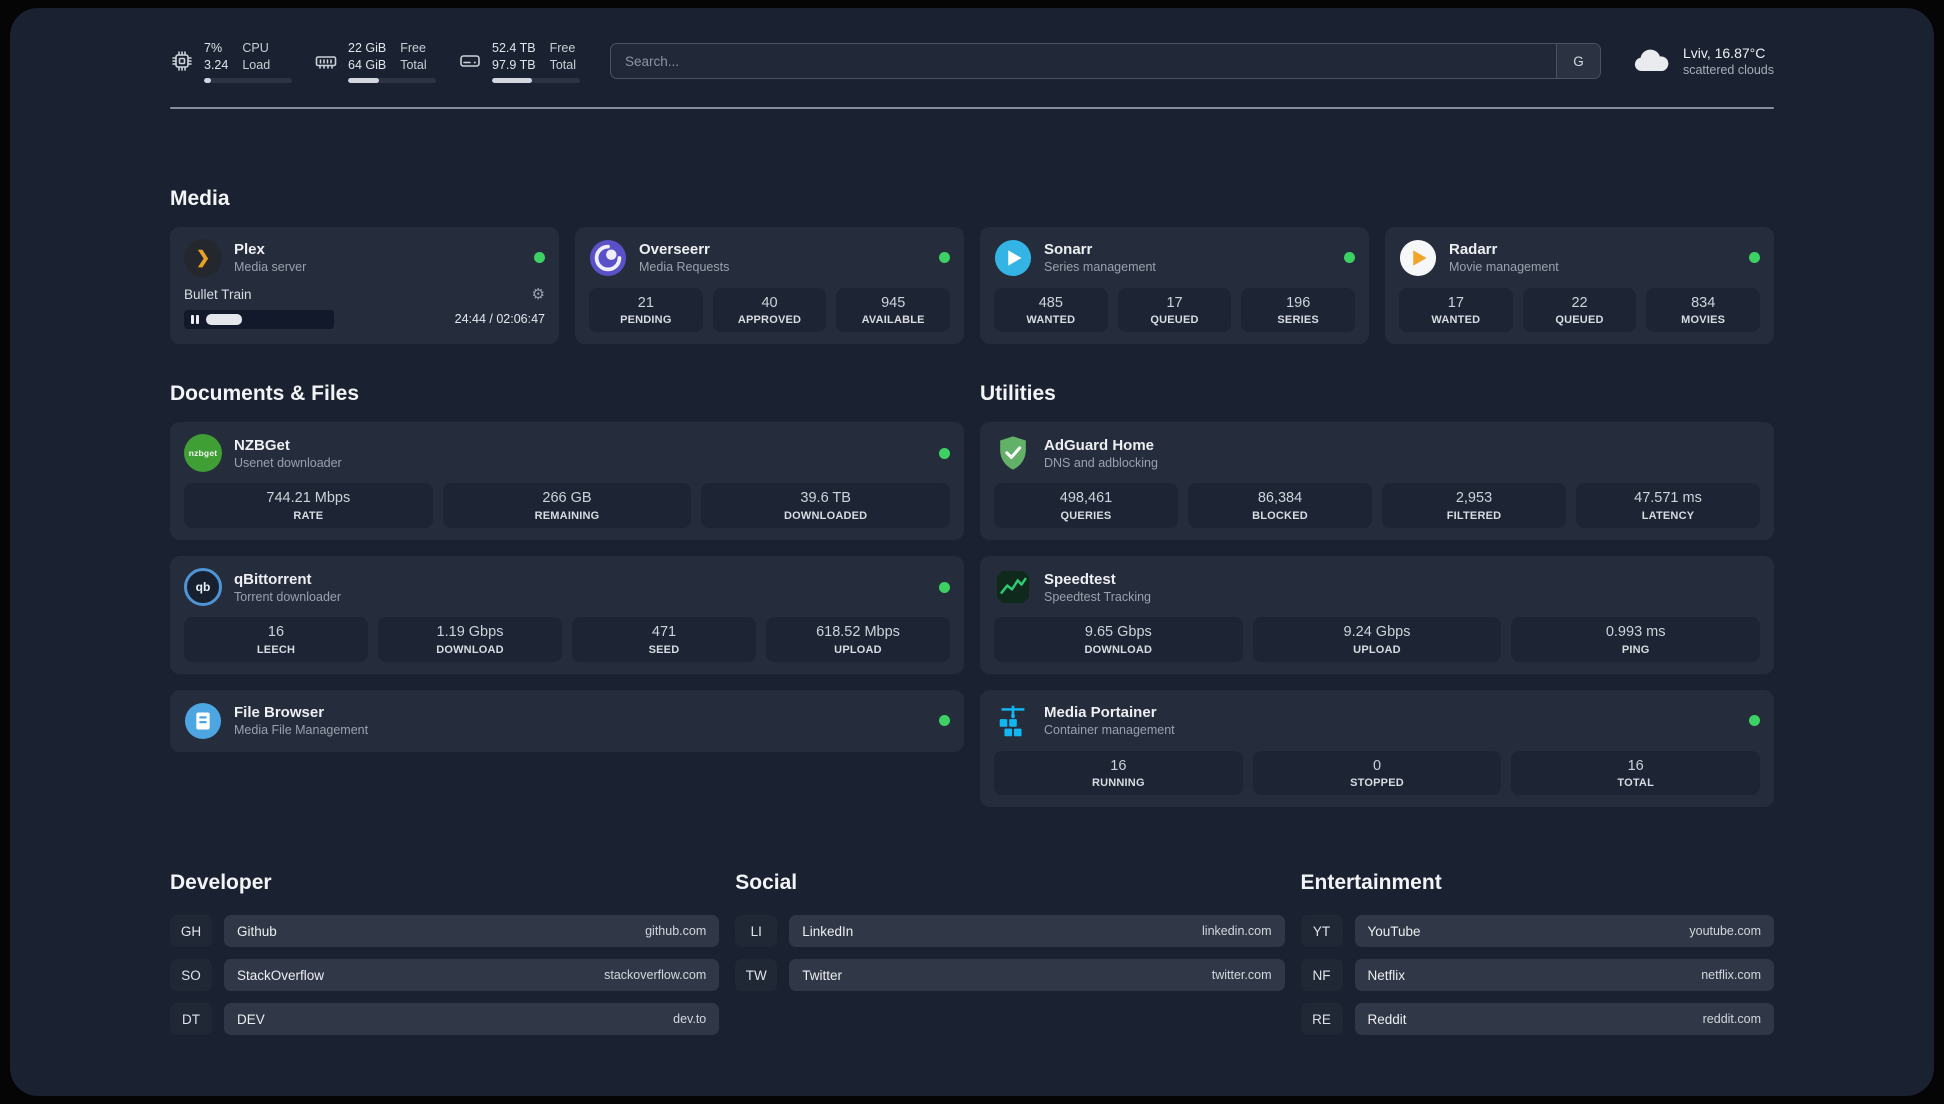 The image size is (1944, 1104). I want to click on stat-label: QUEUED, so click(1579, 320).